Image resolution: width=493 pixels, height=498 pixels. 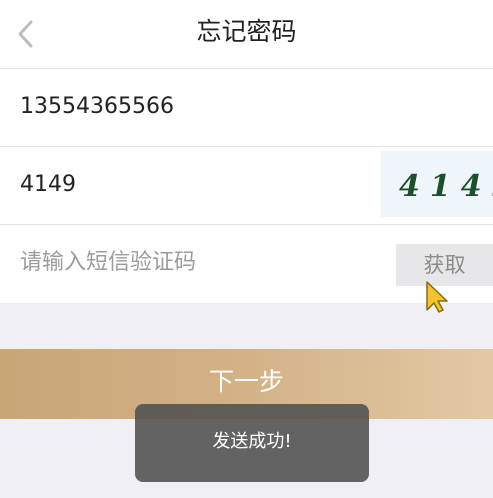 I want to click on captcha-image: 4149, so click(x=437, y=184).